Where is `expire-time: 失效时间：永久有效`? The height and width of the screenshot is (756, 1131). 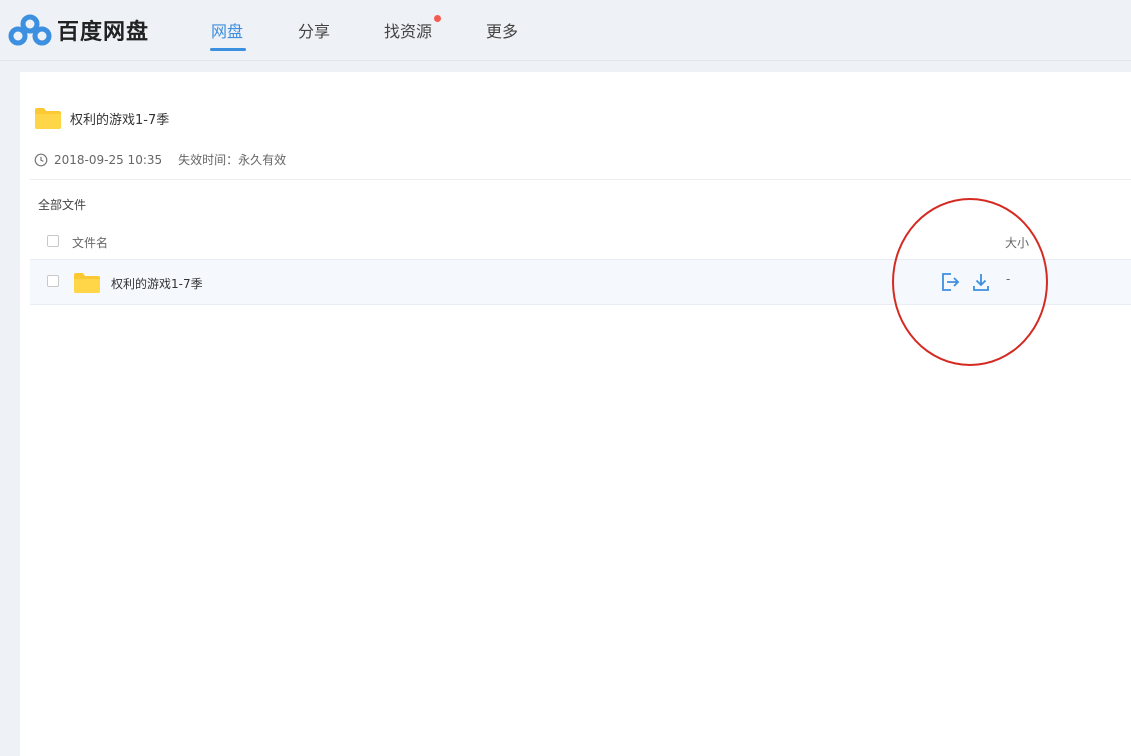
expire-time: 失效时间：永久有效 is located at coordinates (232, 160).